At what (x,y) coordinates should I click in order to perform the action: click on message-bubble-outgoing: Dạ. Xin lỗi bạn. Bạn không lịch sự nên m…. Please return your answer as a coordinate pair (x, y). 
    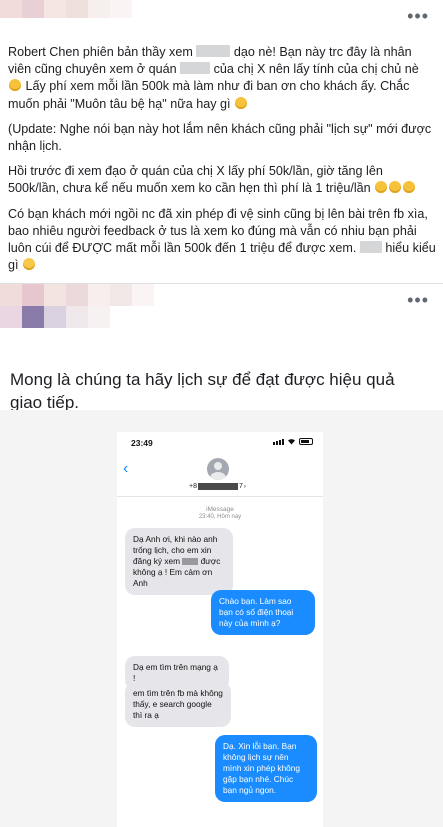
    Looking at the image, I should click on (266, 768).